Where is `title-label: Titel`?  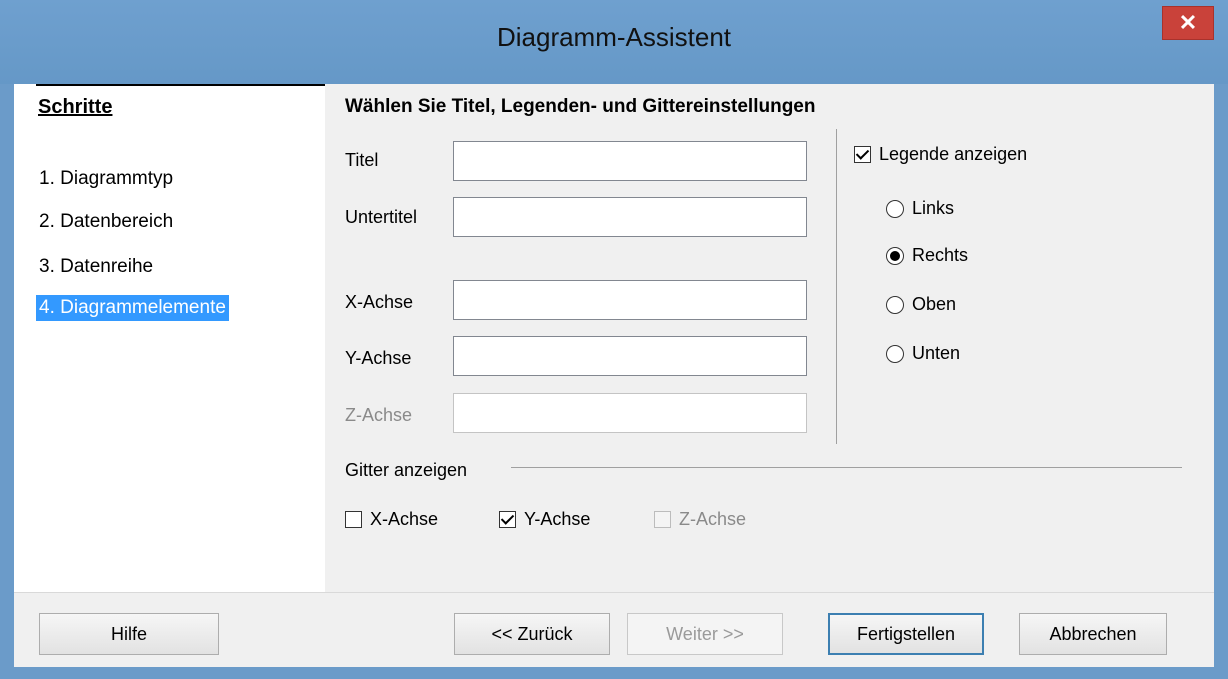 title-label: Titel is located at coordinates (362, 160).